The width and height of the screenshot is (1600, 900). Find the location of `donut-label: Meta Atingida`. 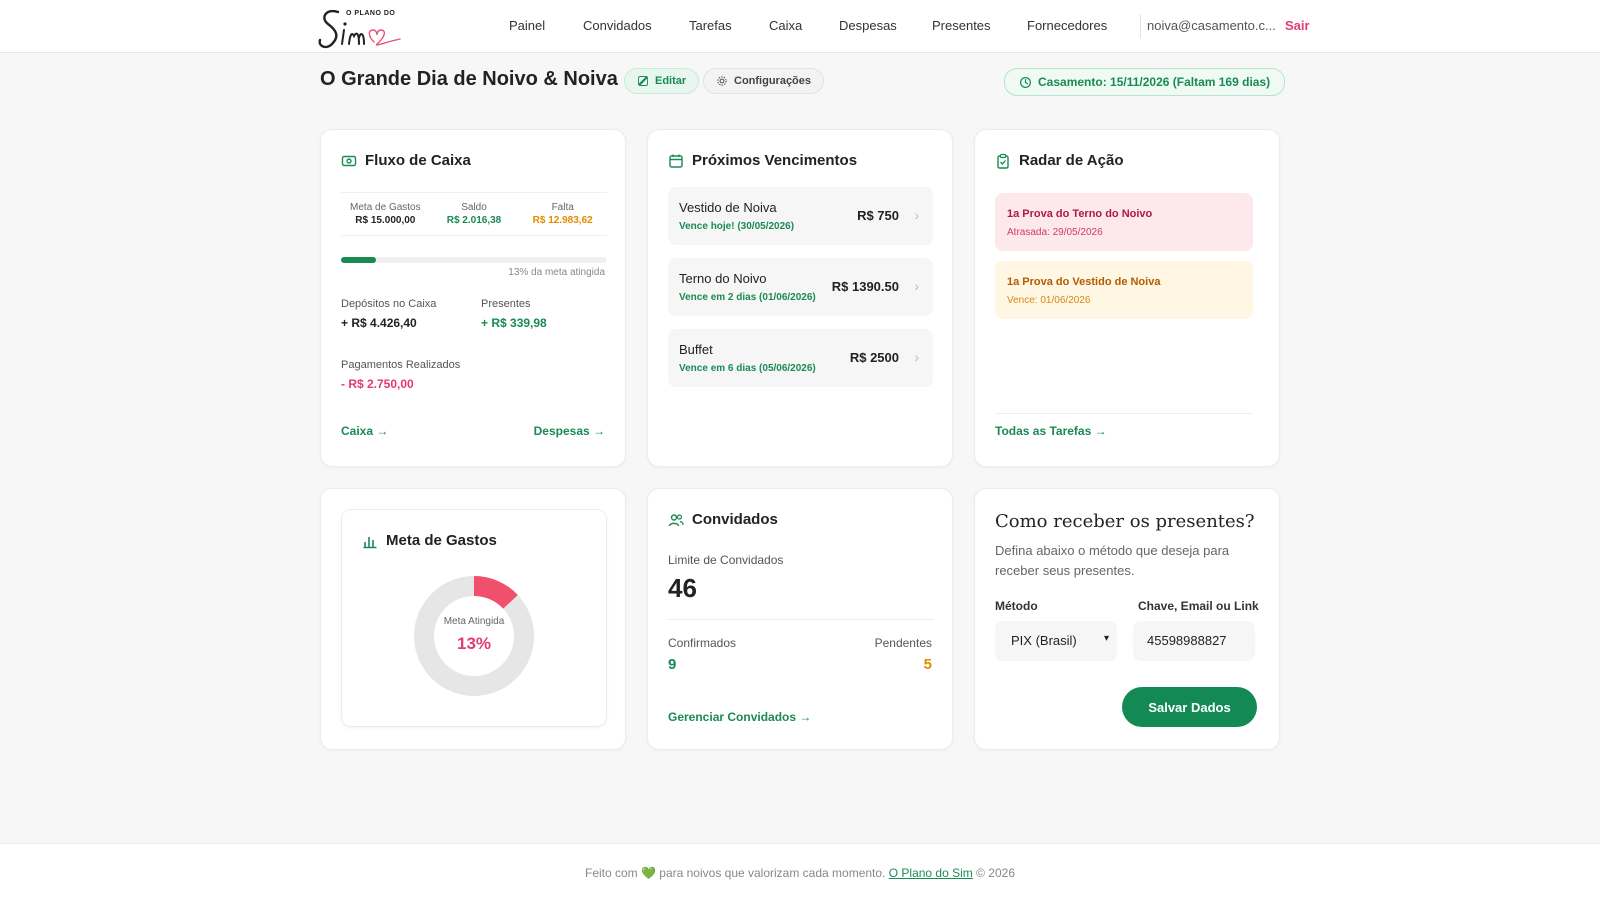

donut-label: Meta Atingida is located at coordinates (474, 621).